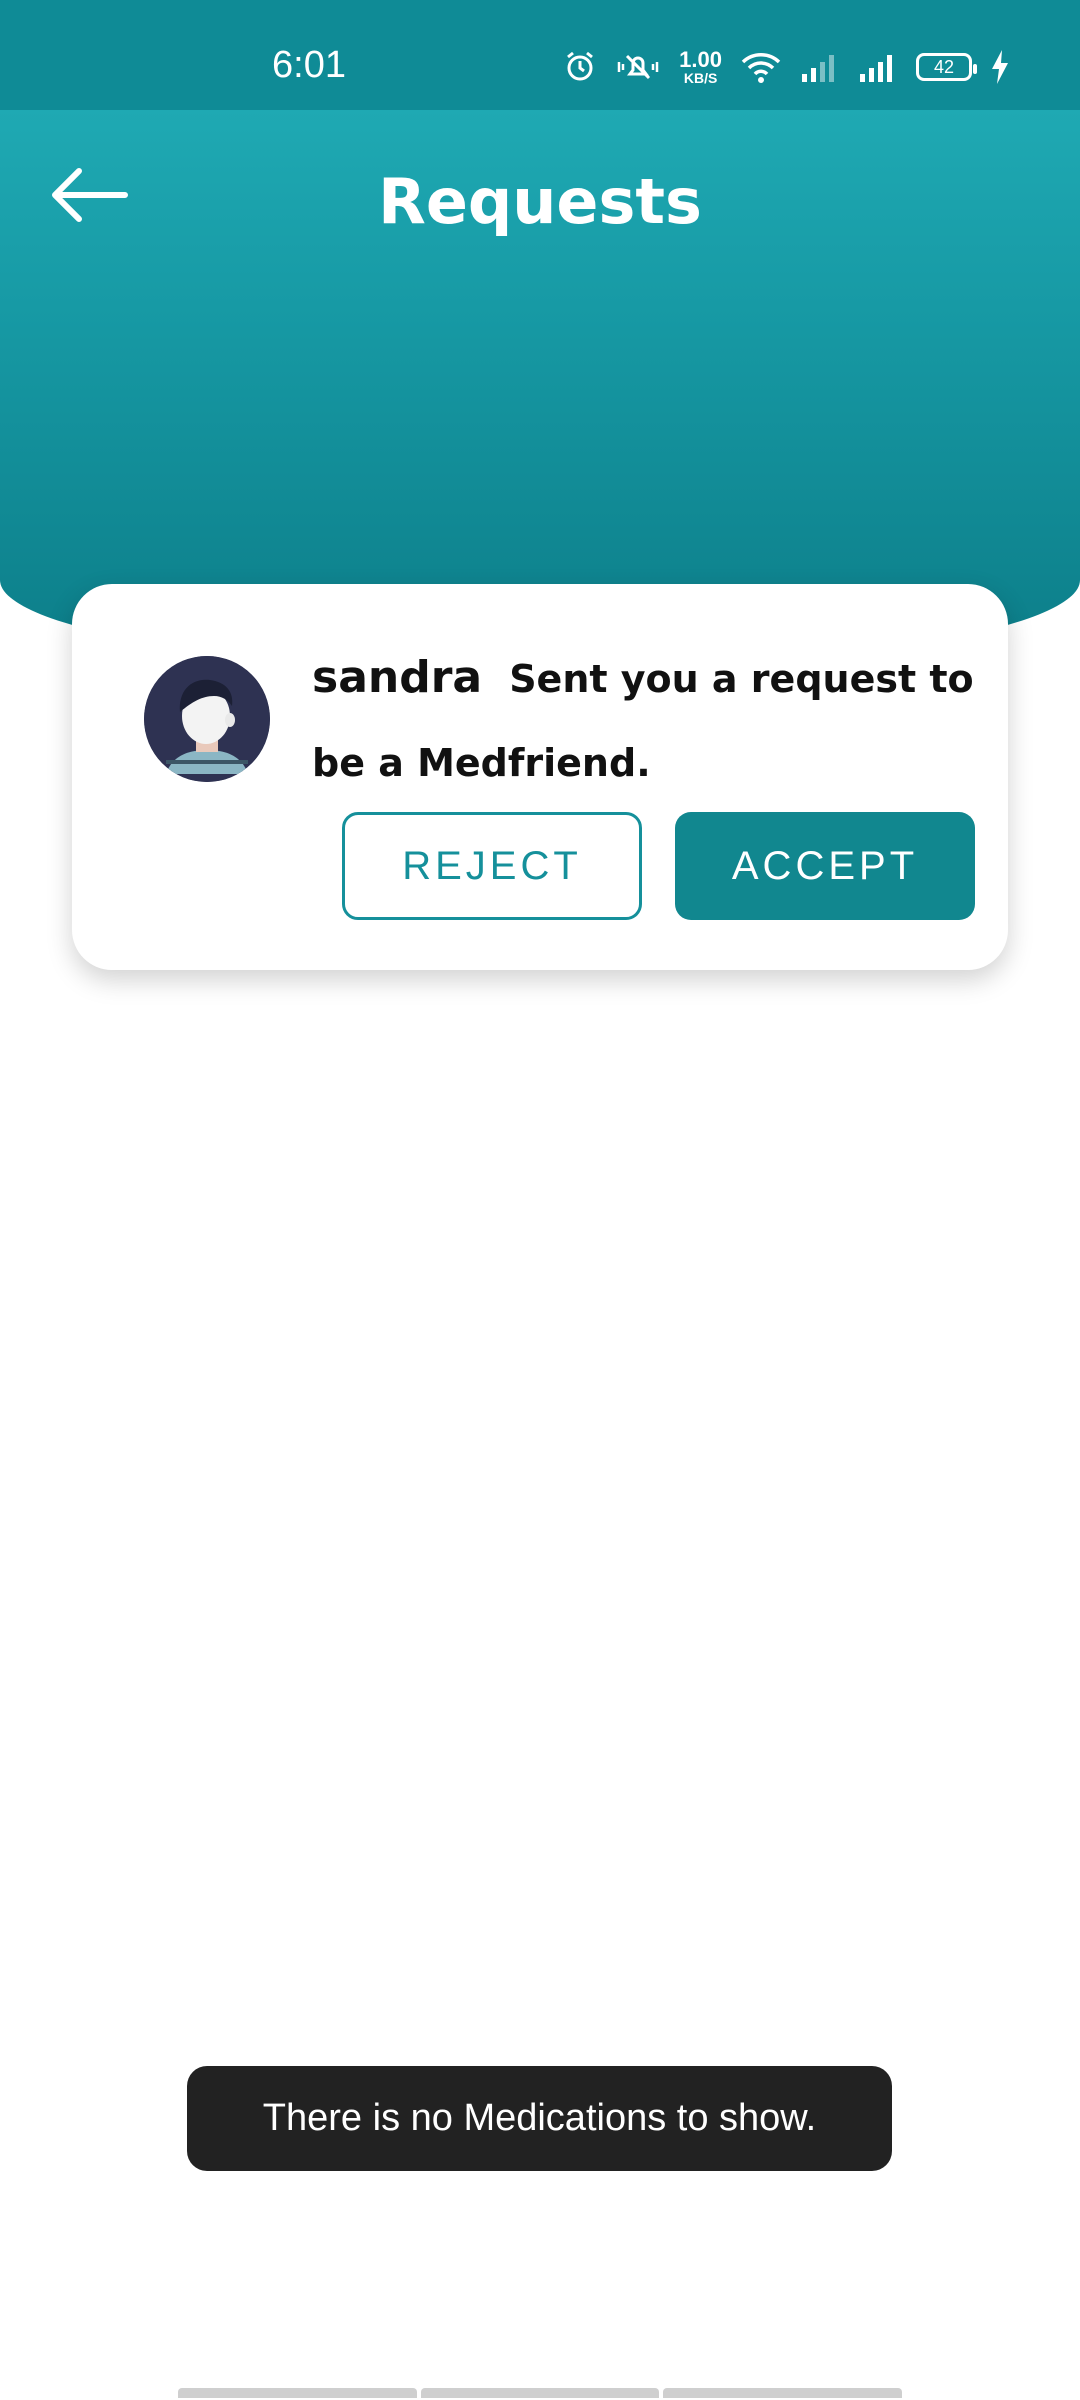 The height and width of the screenshot is (2400, 1080). What do you see at coordinates (761, 67) in the screenshot?
I see `wifi-icon` at bounding box center [761, 67].